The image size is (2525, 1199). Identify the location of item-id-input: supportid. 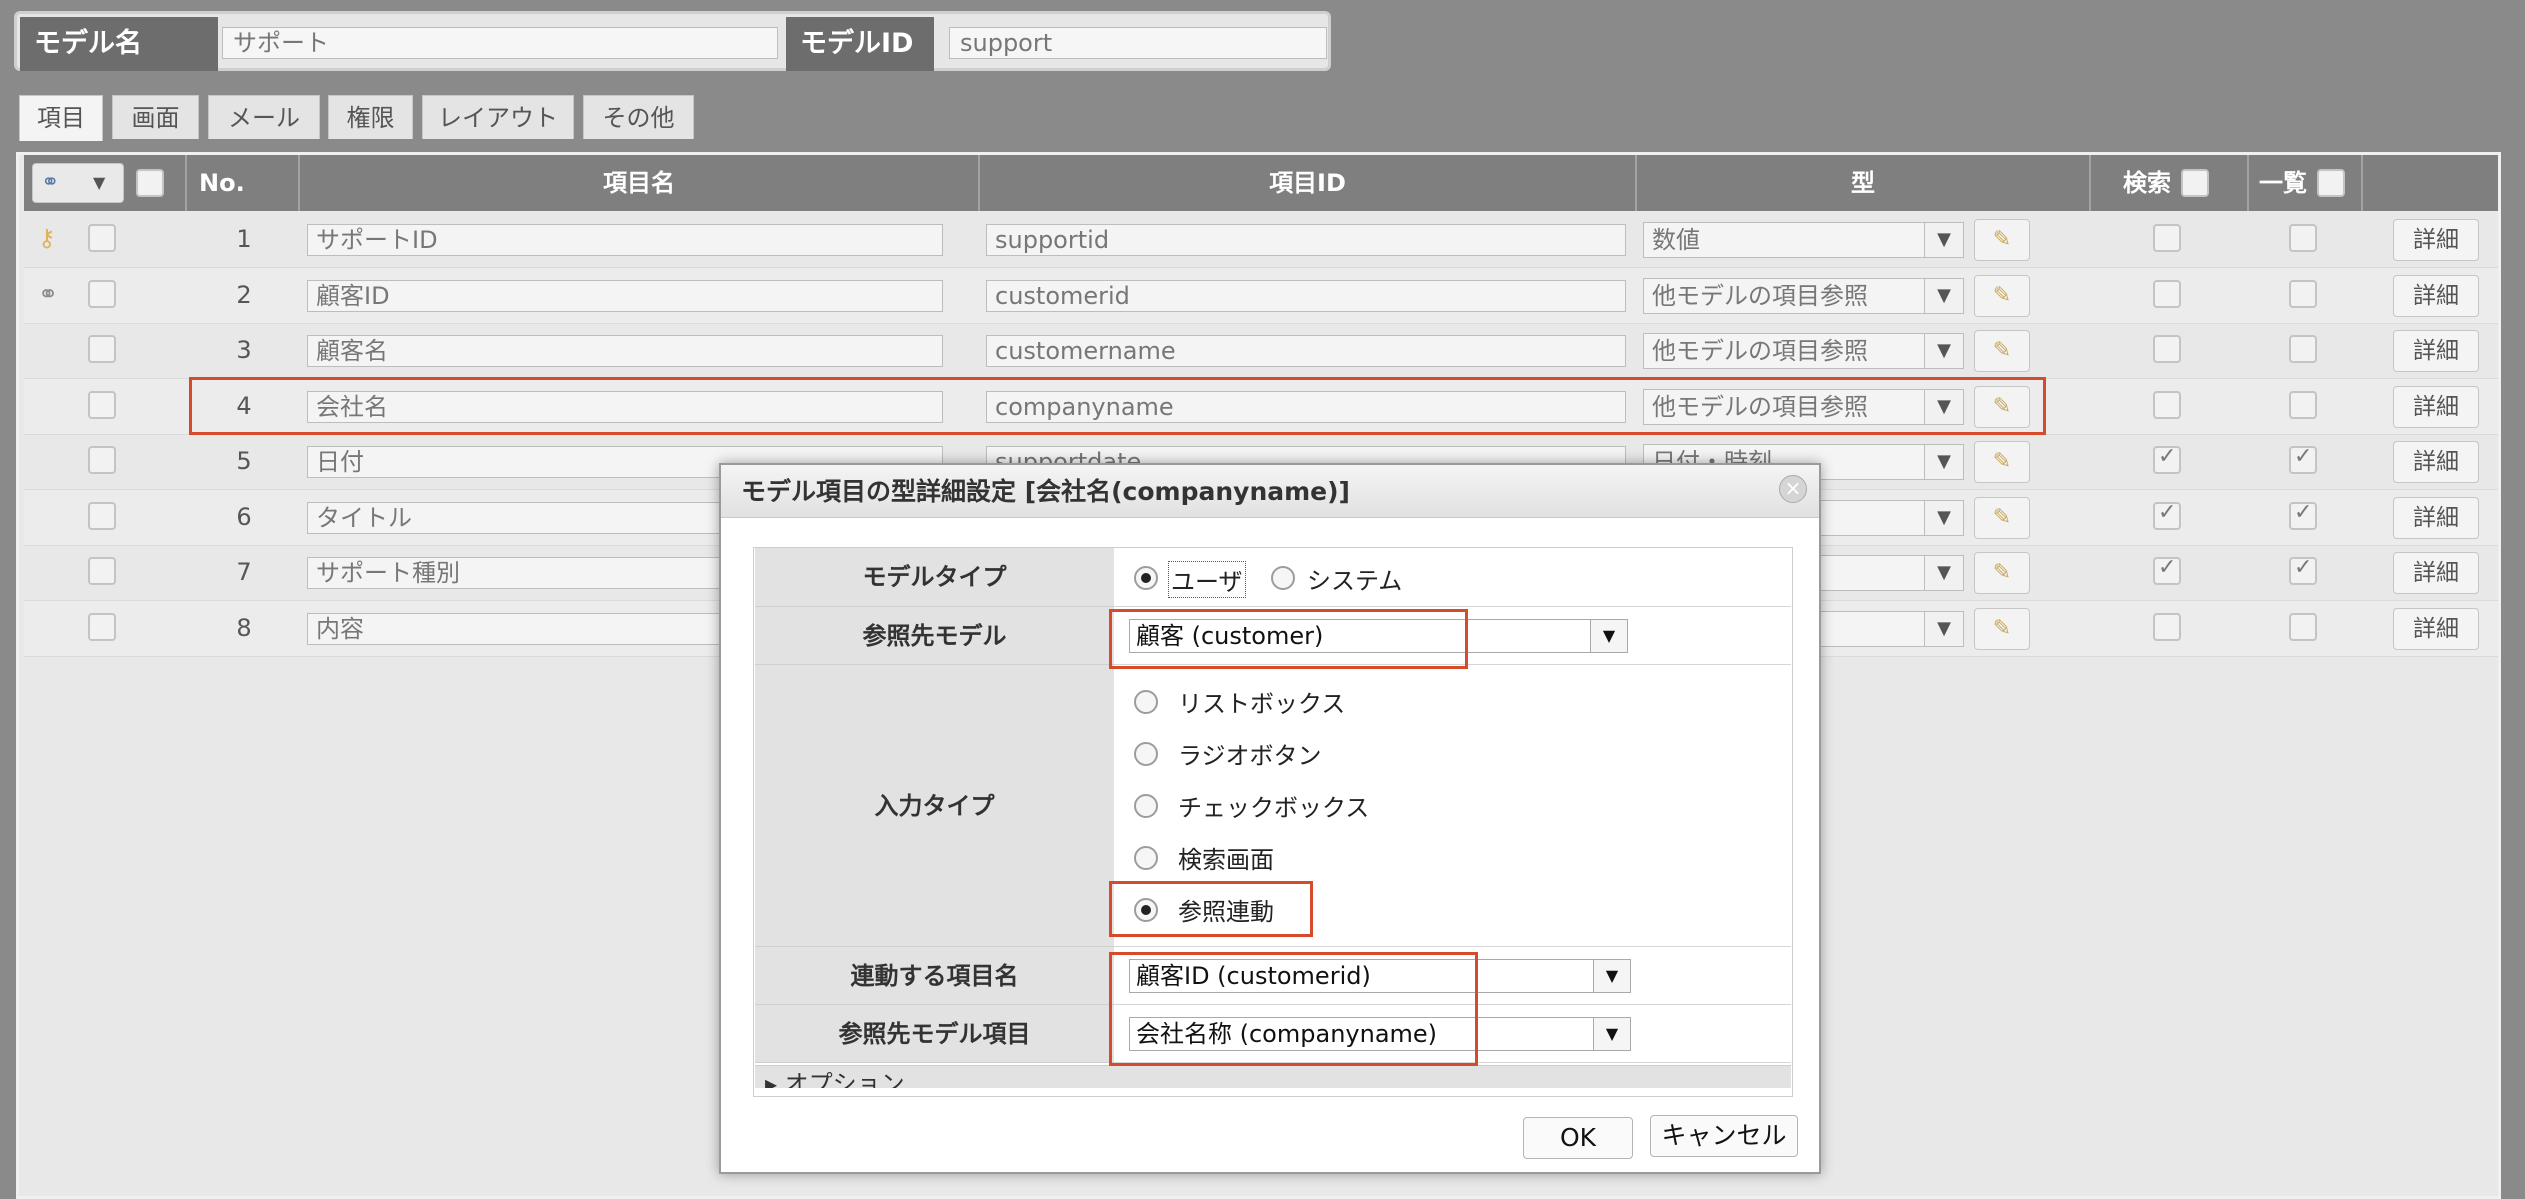
(1306, 240).